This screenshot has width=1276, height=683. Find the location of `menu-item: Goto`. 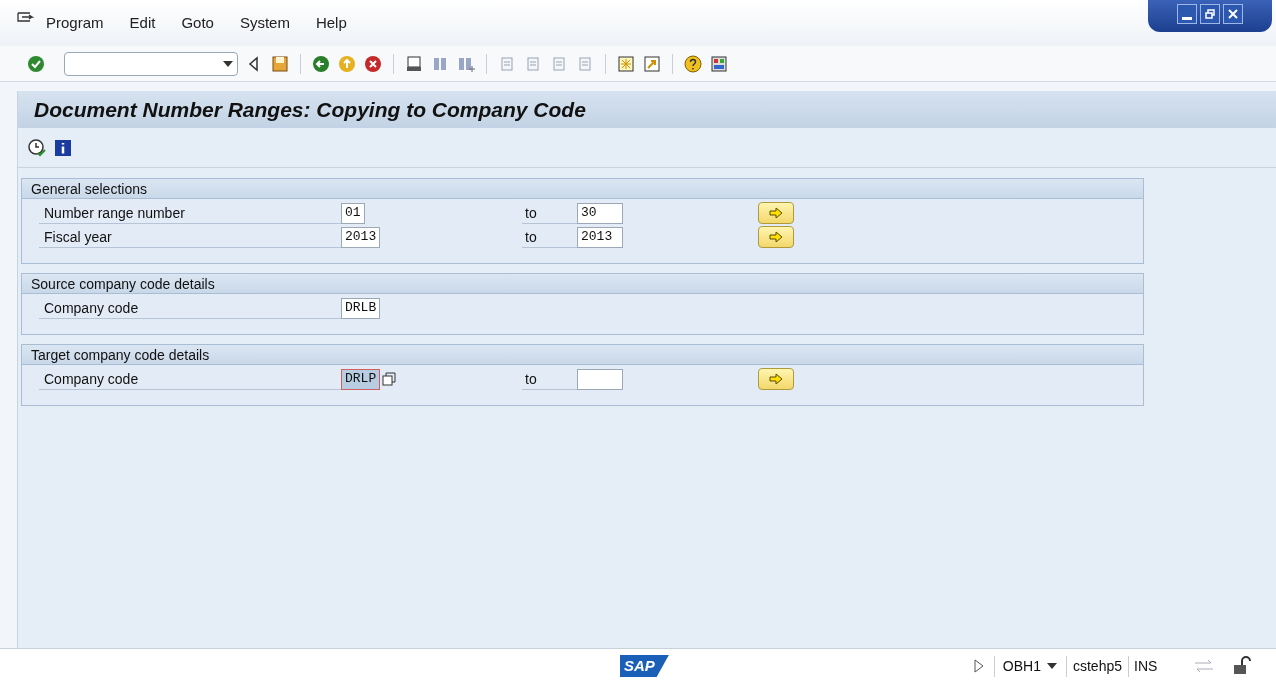

menu-item: Goto is located at coordinates (197, 23).